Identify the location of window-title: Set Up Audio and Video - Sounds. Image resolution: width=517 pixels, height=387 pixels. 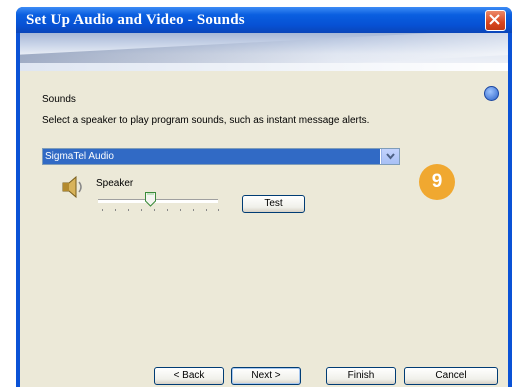
(135, 20).